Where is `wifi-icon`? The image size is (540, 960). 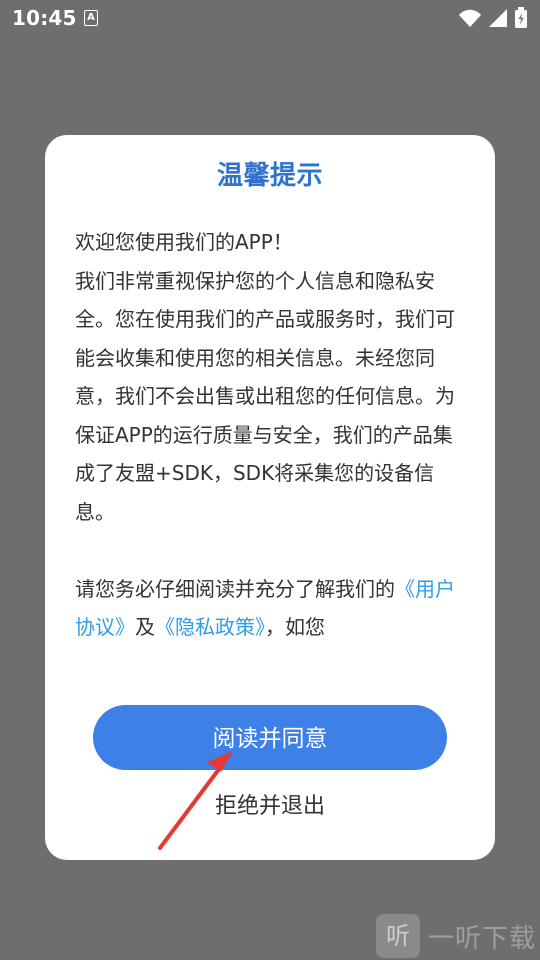 wifi-icon is located at coordinates (470, 18).